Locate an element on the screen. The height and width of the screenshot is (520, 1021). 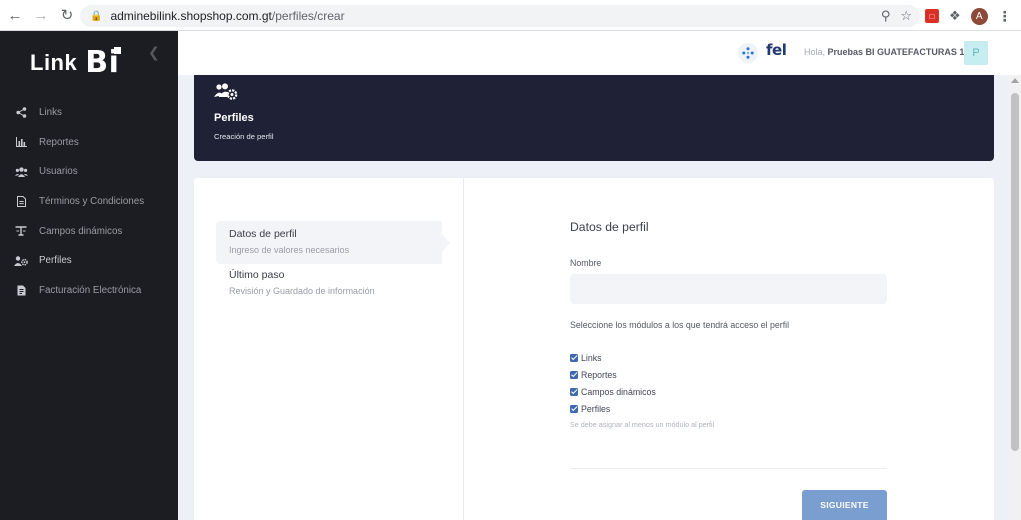
page-title: Perfiles is located at coordinates (234, 118).